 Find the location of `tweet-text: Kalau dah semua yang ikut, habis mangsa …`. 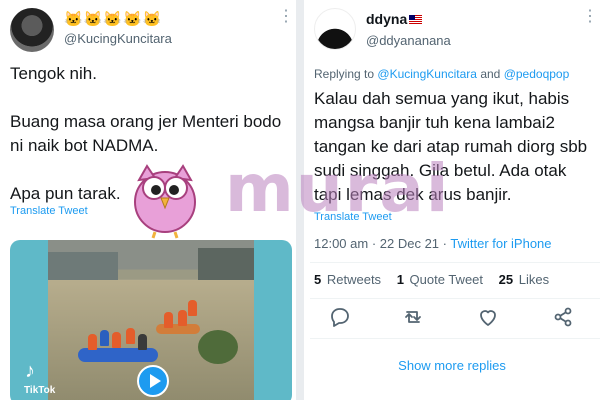

tweet-text: Kalau dah semua yang ikut, habis mangsa … is located at coordinates (451, 146).